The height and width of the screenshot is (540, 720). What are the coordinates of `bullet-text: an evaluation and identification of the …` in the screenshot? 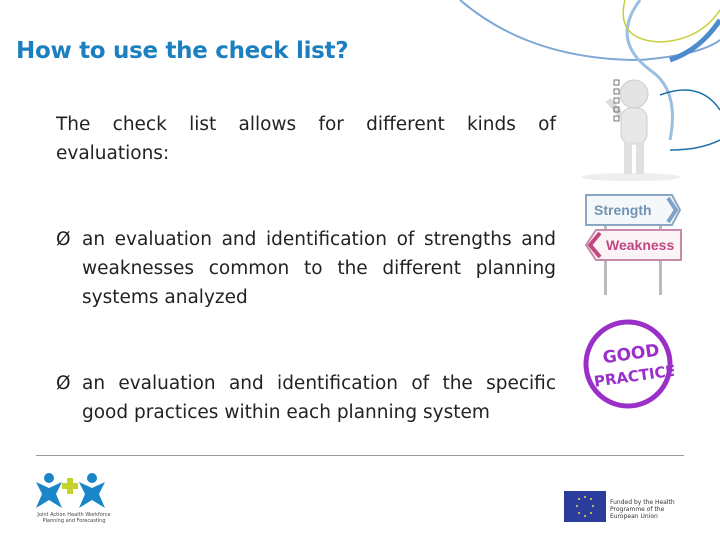 It's located at (319, 398).